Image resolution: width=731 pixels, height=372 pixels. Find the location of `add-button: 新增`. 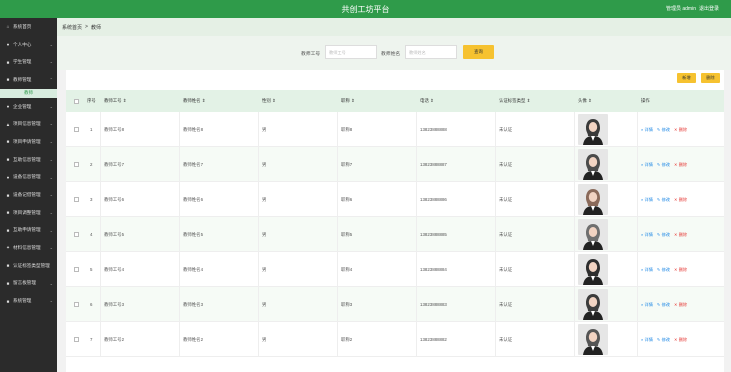

add-button: 新增 is located at coordinates (686, 78).